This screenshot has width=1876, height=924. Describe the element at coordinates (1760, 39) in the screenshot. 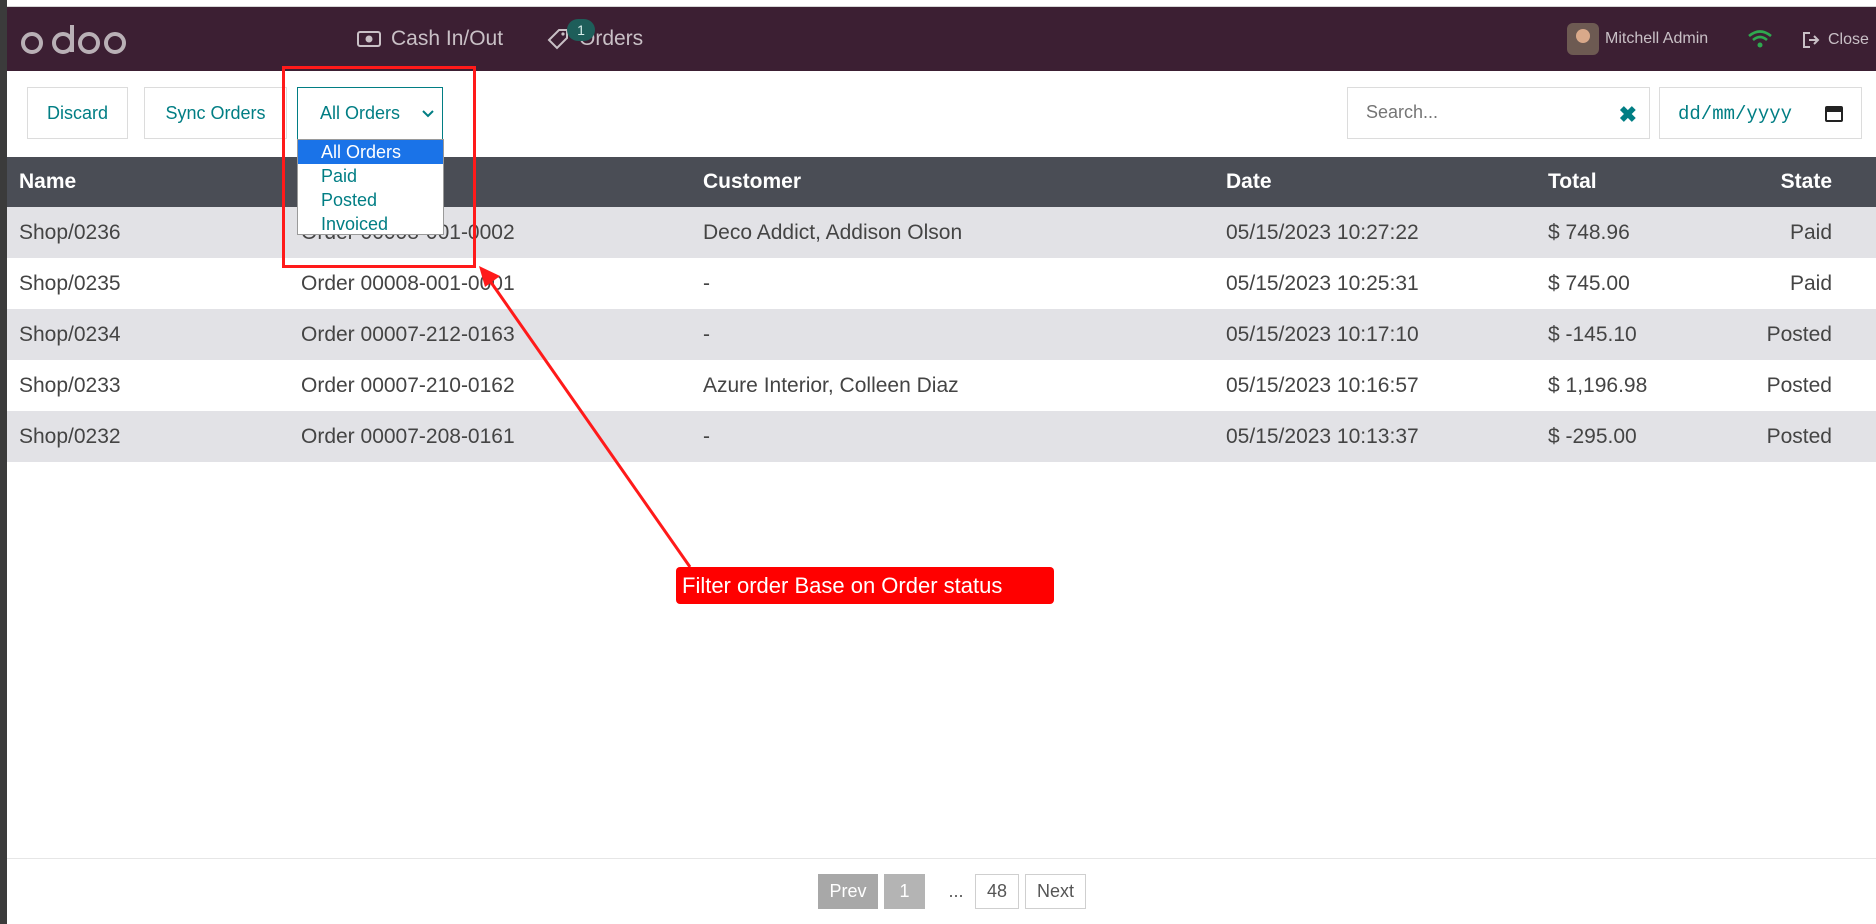

I see `wifi-icon` at that location.